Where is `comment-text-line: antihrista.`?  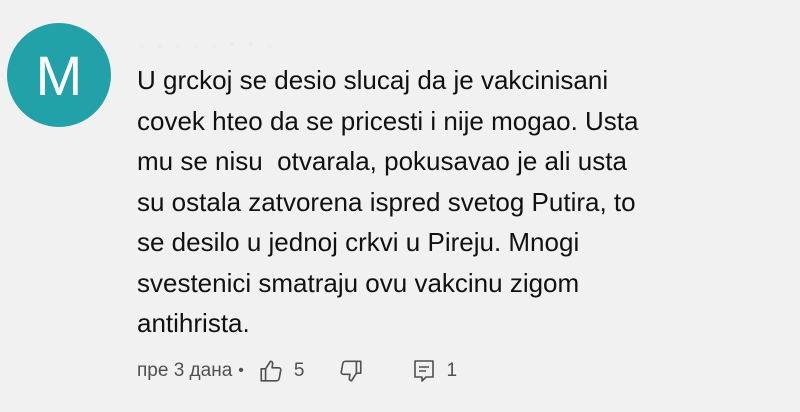
comment-text-line: antihrista. is located at coordinates (193, 323).